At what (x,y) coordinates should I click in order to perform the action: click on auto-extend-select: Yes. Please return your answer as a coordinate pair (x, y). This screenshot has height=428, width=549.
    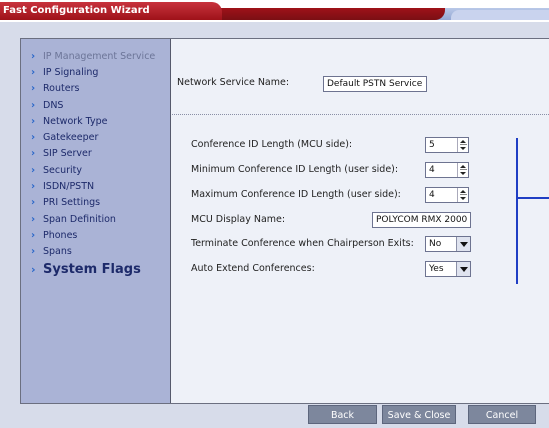
    Looking at the image, I should click on (448, 269).